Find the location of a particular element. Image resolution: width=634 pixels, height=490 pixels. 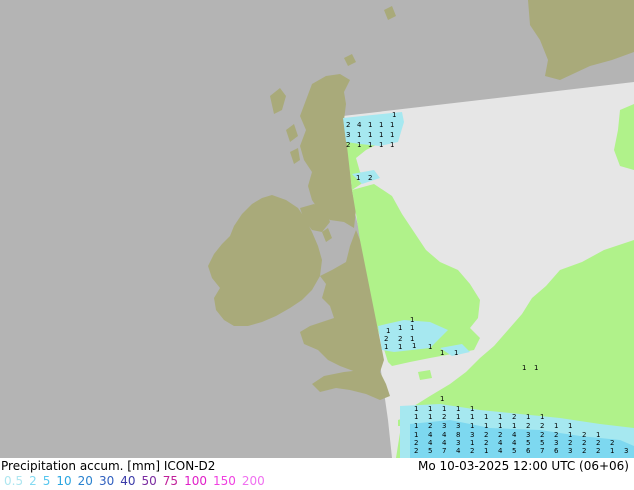

legend-item: 50 is located at coordinates (149, 481).